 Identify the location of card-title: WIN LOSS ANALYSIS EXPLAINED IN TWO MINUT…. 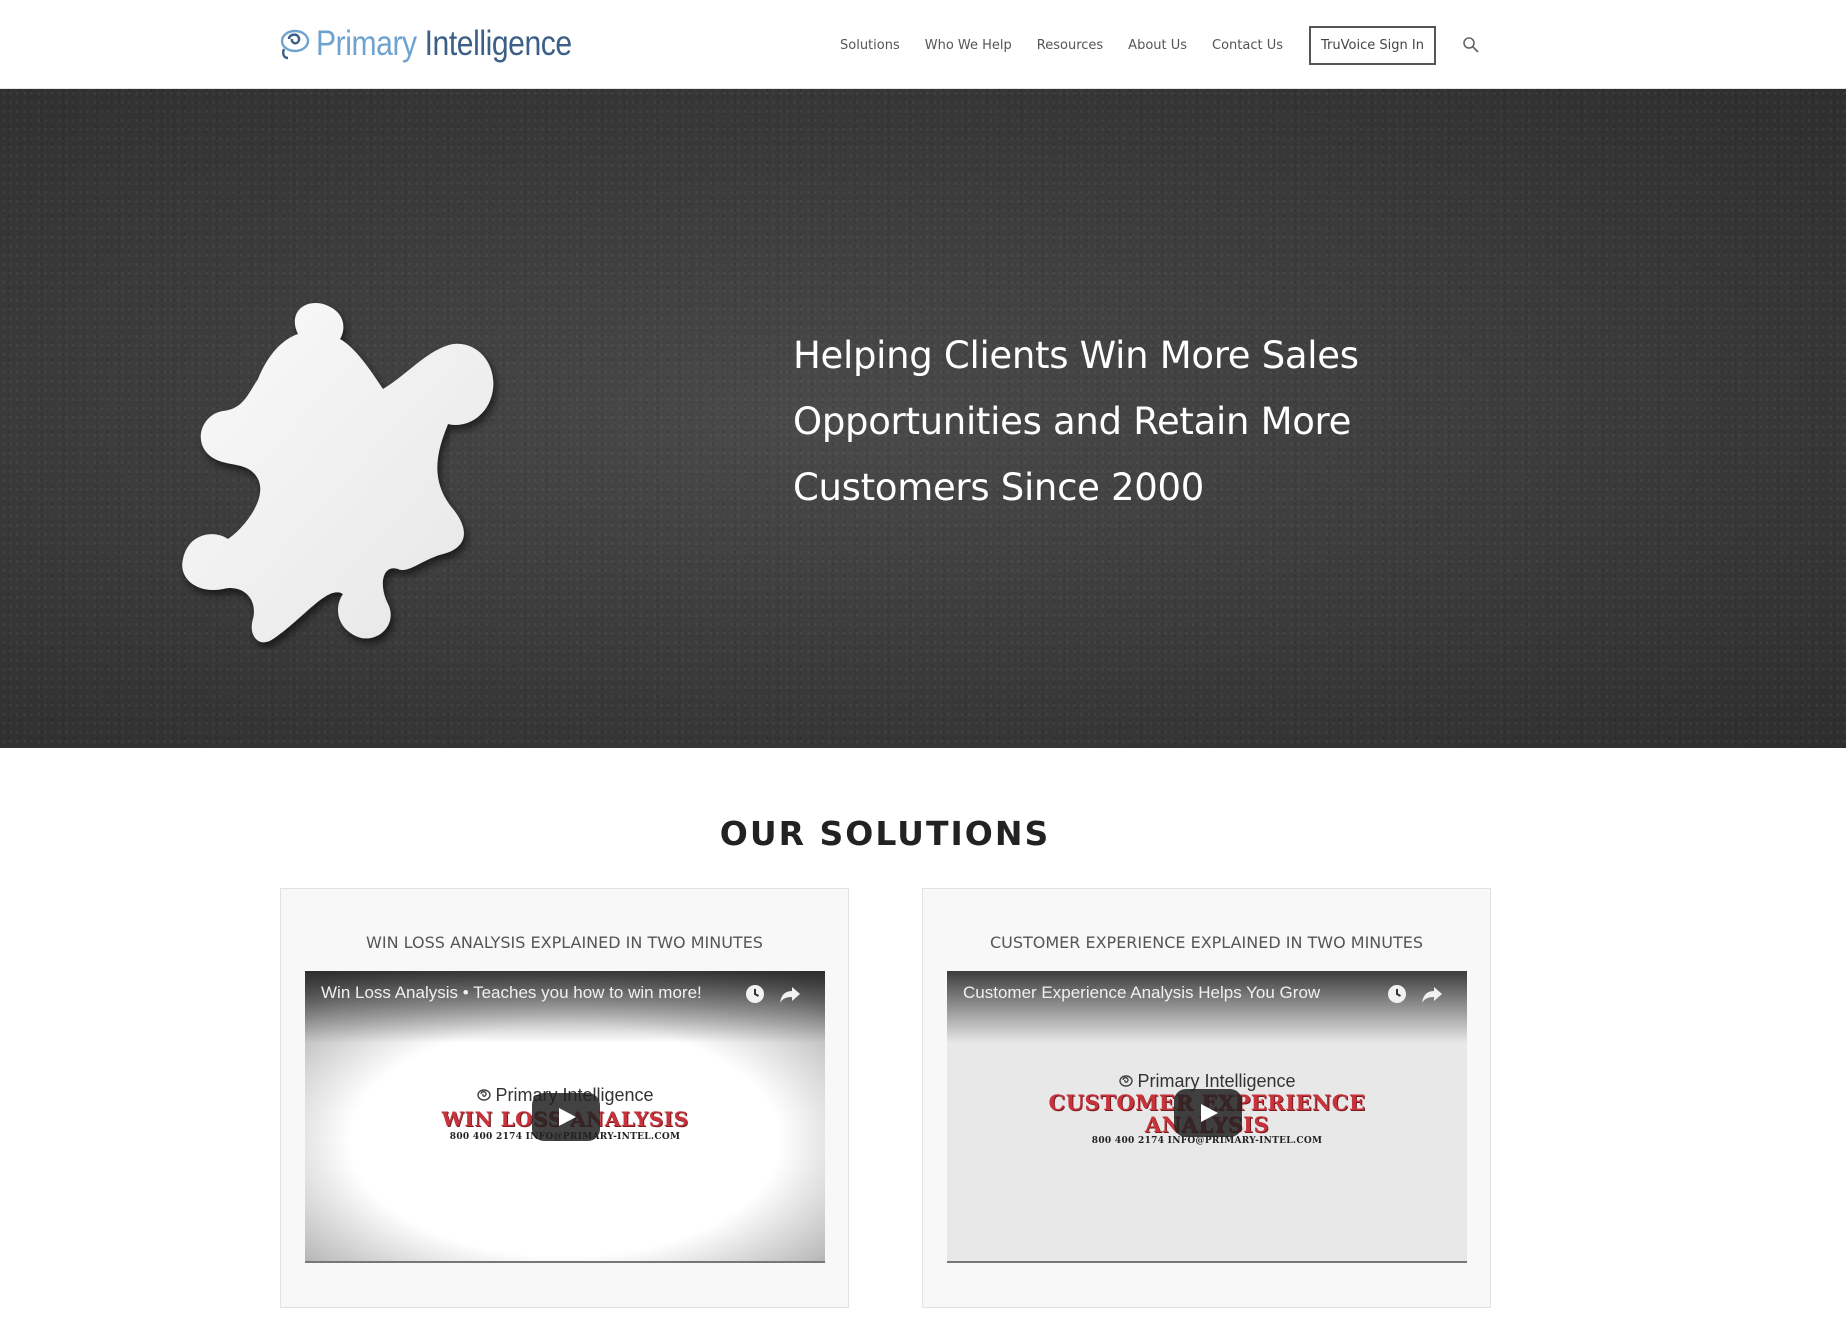
(564, 942).